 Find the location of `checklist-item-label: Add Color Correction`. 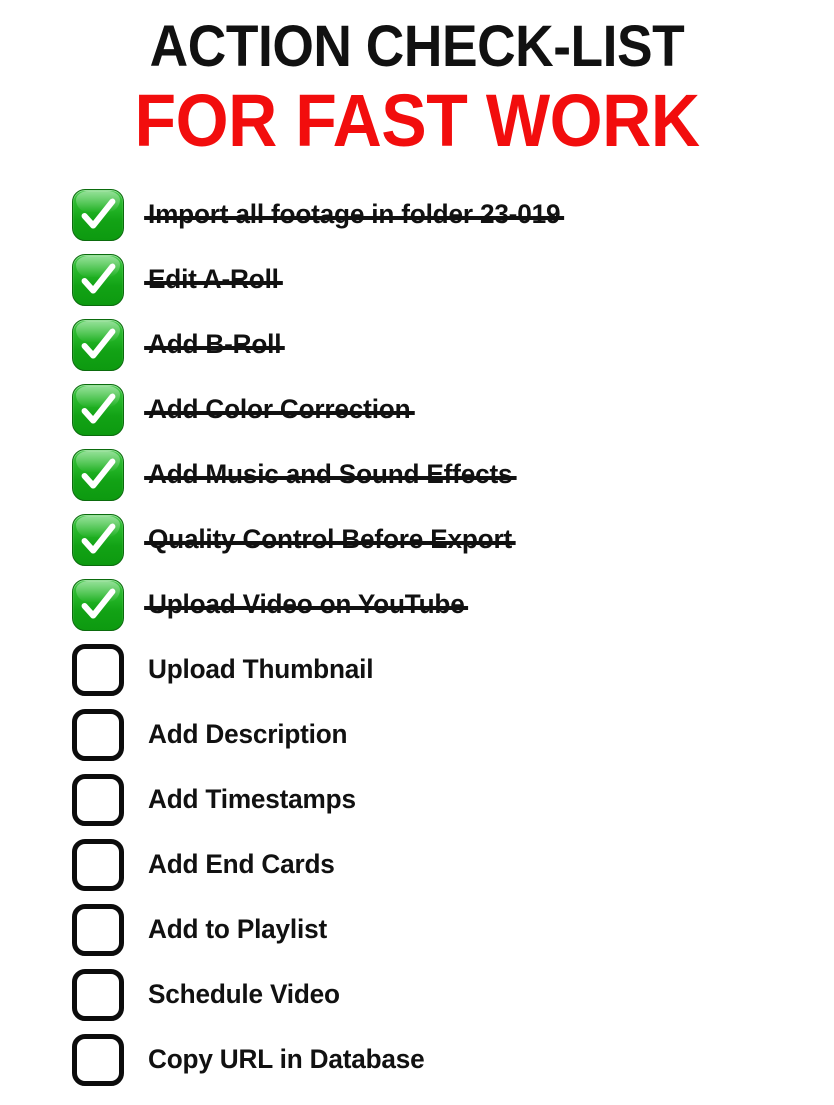

checklist-item-label: Add Color Correction is located at coordinates (279, 409).